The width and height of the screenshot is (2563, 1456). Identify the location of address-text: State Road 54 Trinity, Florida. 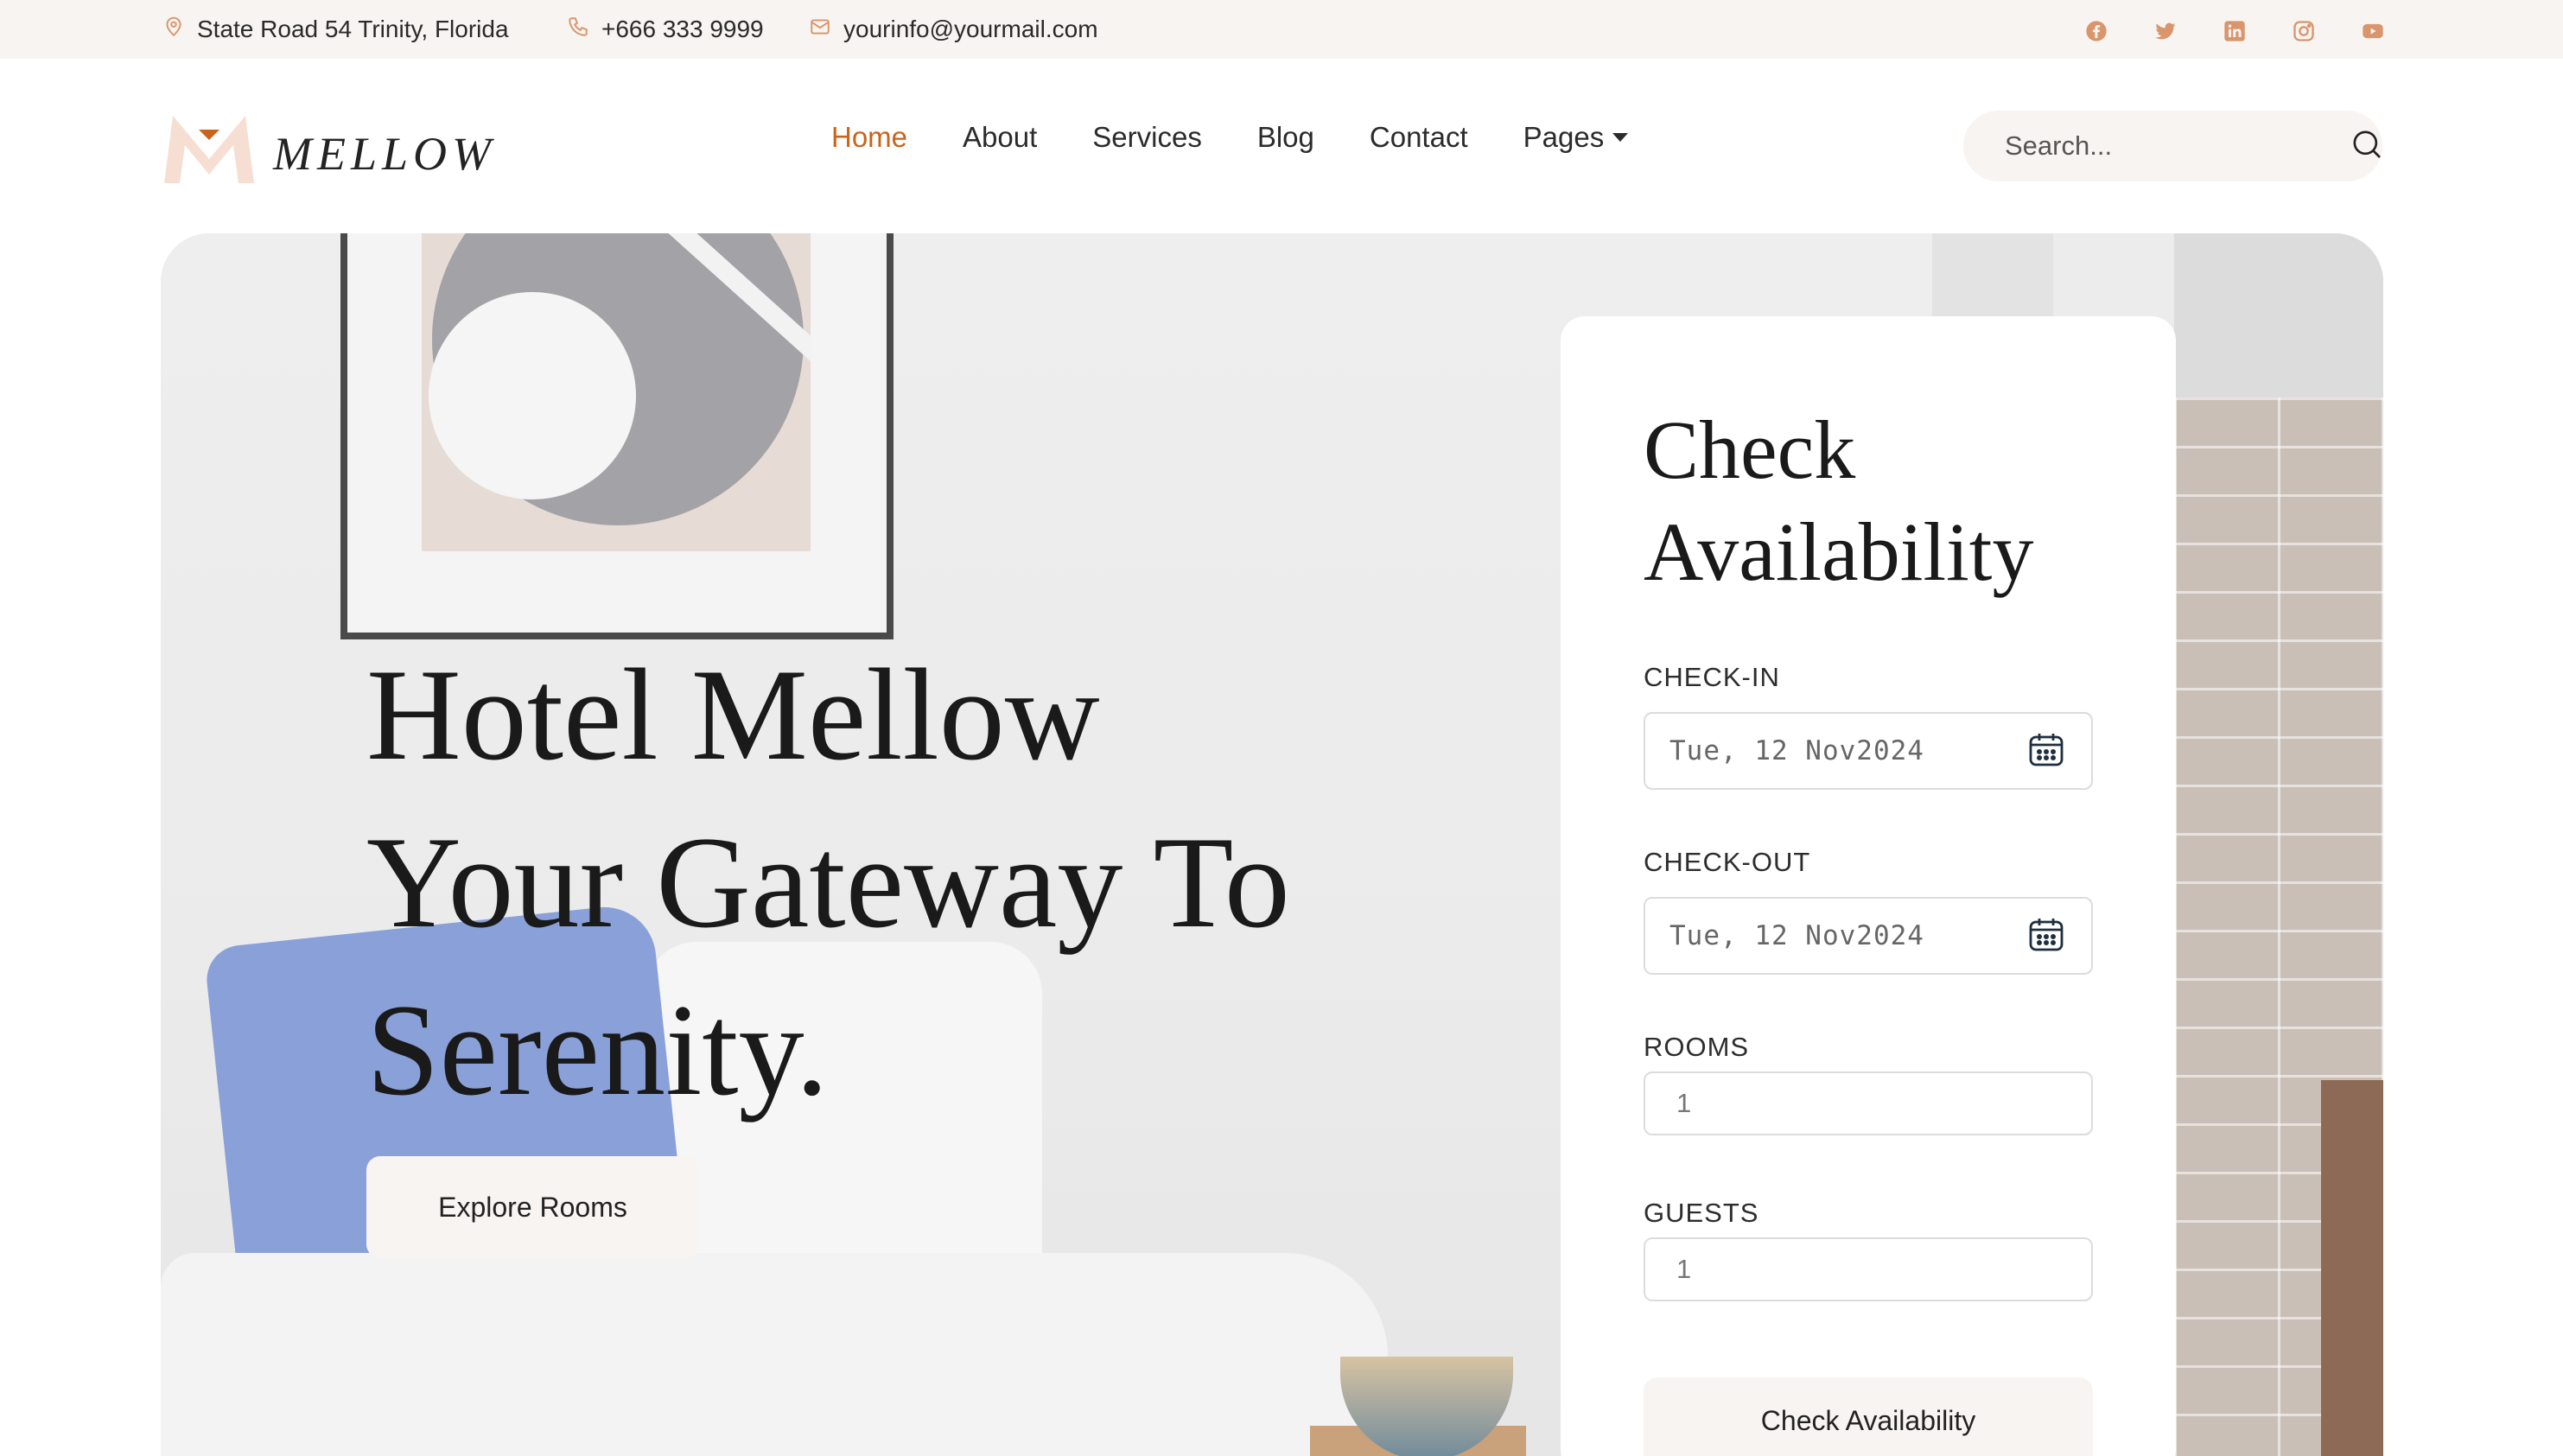
(353, 29).